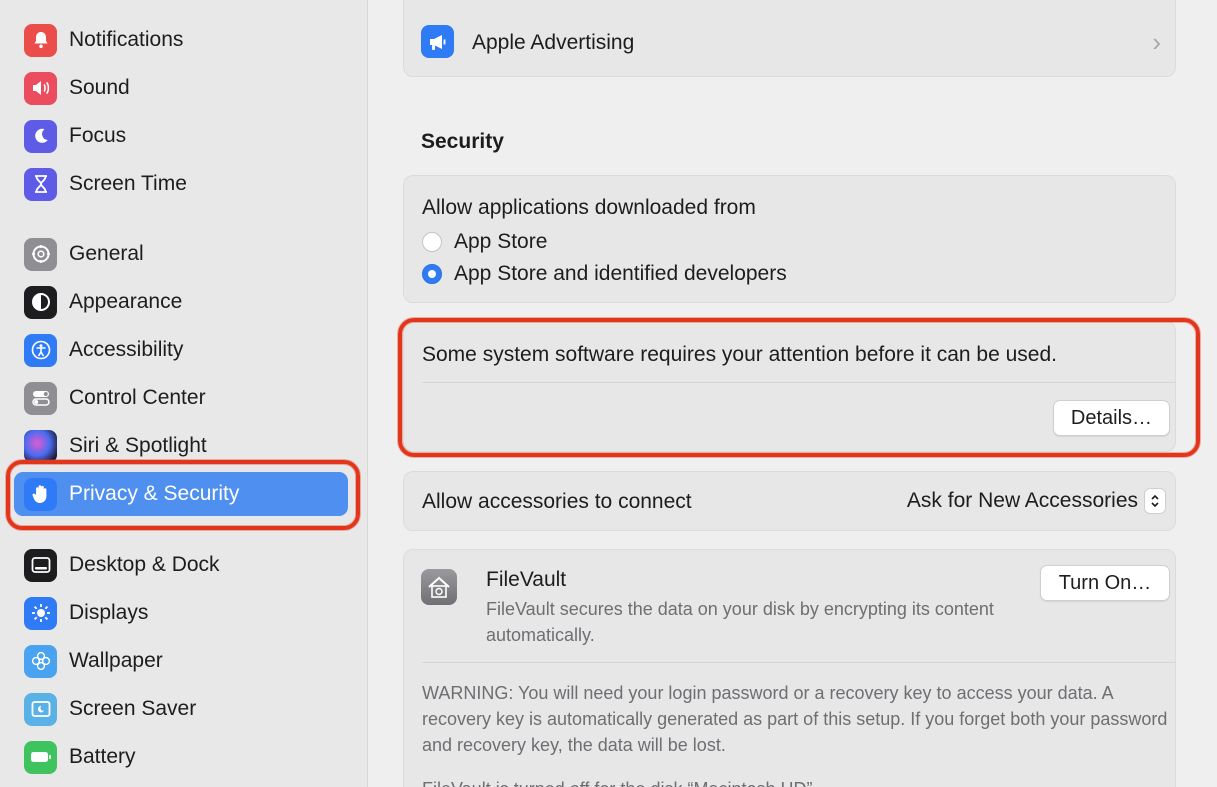  Describe the element at coordinates (181, 613) in the screenshot. I see `sidebar-item-displays: Displays` at that location.